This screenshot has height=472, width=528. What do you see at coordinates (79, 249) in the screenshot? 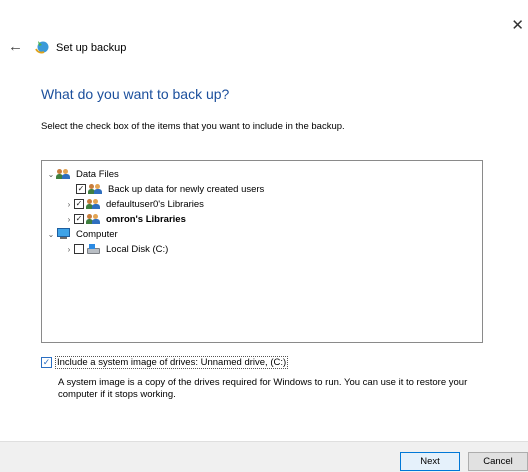
I see `checkbox` at bounding box center [79, 249].